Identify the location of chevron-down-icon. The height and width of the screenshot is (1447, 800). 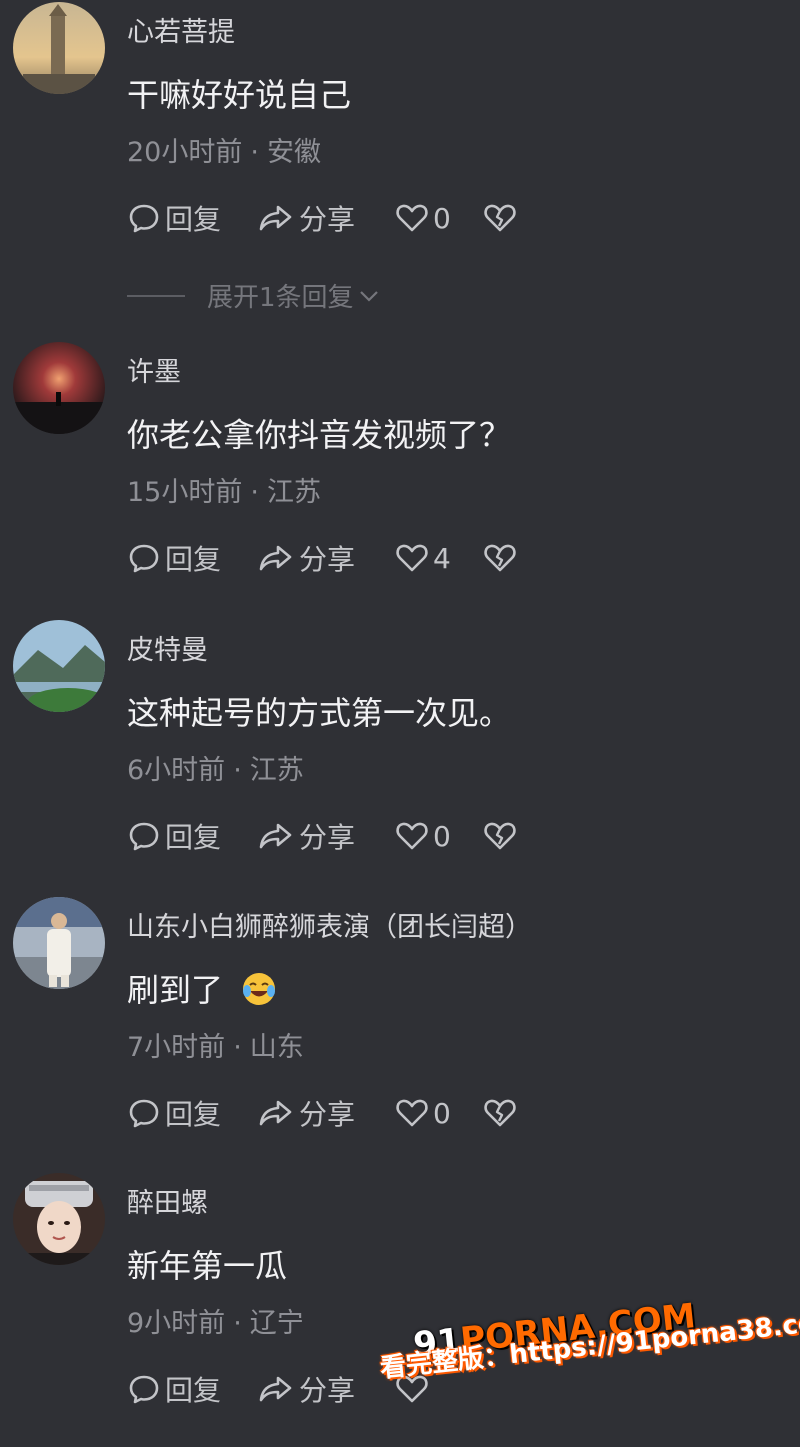
(368, 296).